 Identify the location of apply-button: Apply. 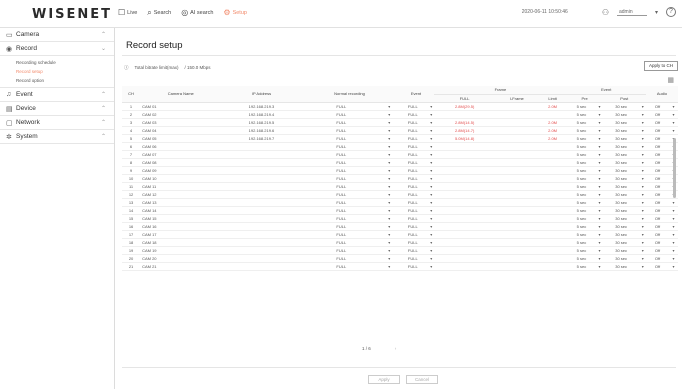
(384, 379).